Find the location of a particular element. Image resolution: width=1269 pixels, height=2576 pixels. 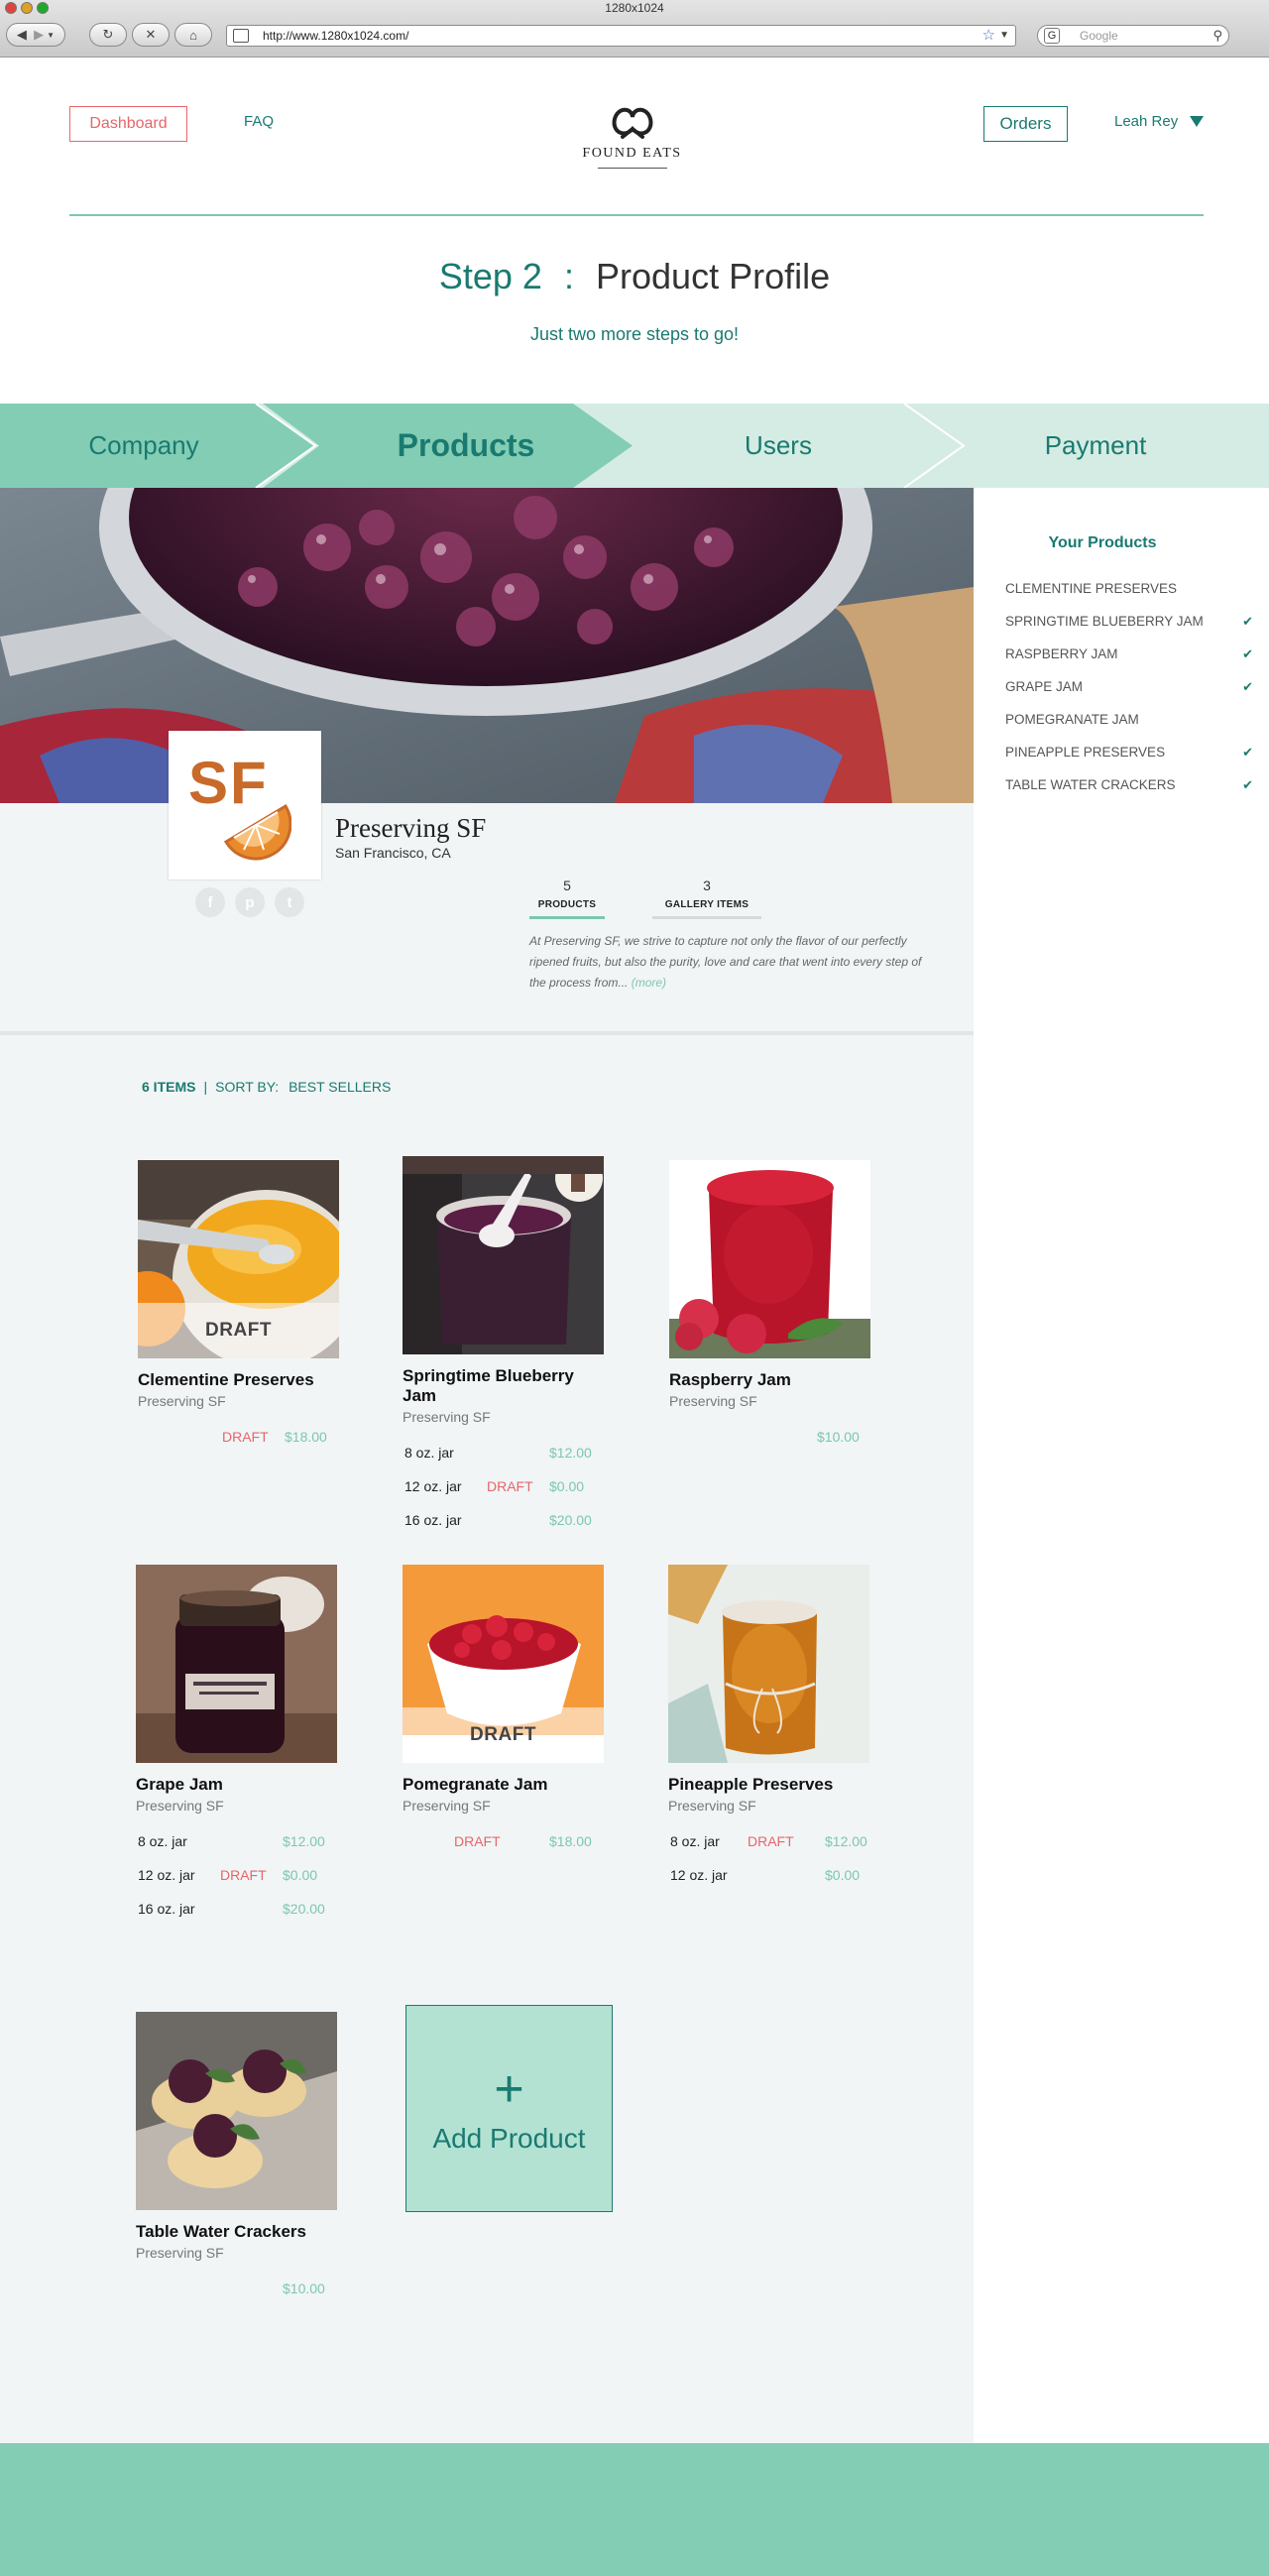

variant-price: $20.00 is located at coordinates (304, 1909).